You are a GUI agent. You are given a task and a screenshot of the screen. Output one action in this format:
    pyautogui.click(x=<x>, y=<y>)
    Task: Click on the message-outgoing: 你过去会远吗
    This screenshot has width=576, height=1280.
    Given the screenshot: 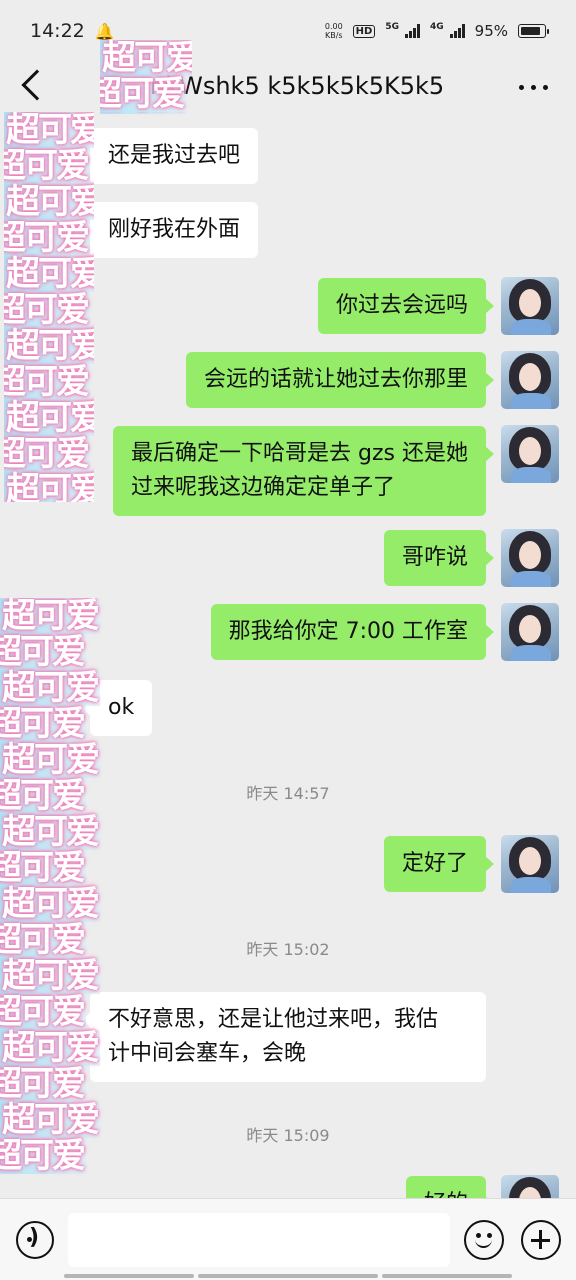 What is the action you would take?
    pyautogui.click(x=406, y=306)
    